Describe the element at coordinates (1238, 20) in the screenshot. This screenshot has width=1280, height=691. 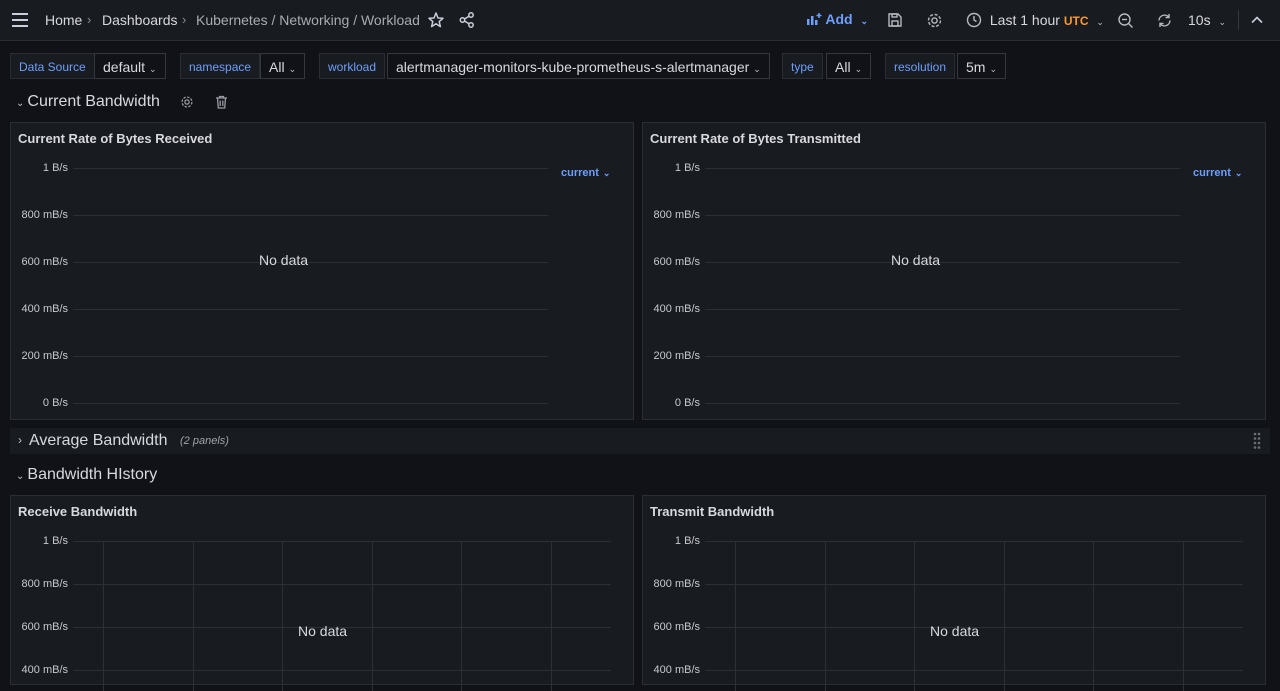
I see `toolbar-divider` at that location.